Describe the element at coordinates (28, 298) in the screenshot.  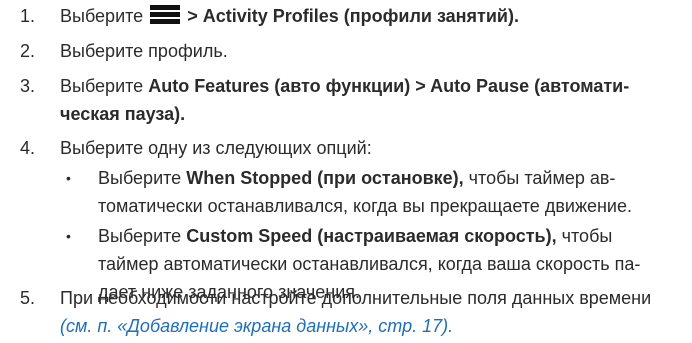
I see `step-number: 5.` at that location.